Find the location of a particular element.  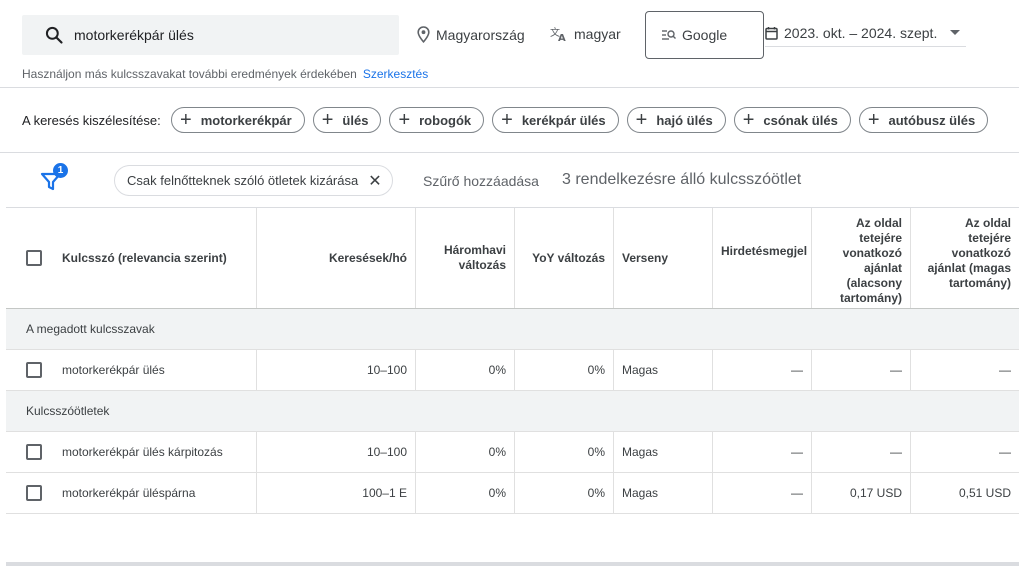

search-icon is located at coordinates (54, 35).